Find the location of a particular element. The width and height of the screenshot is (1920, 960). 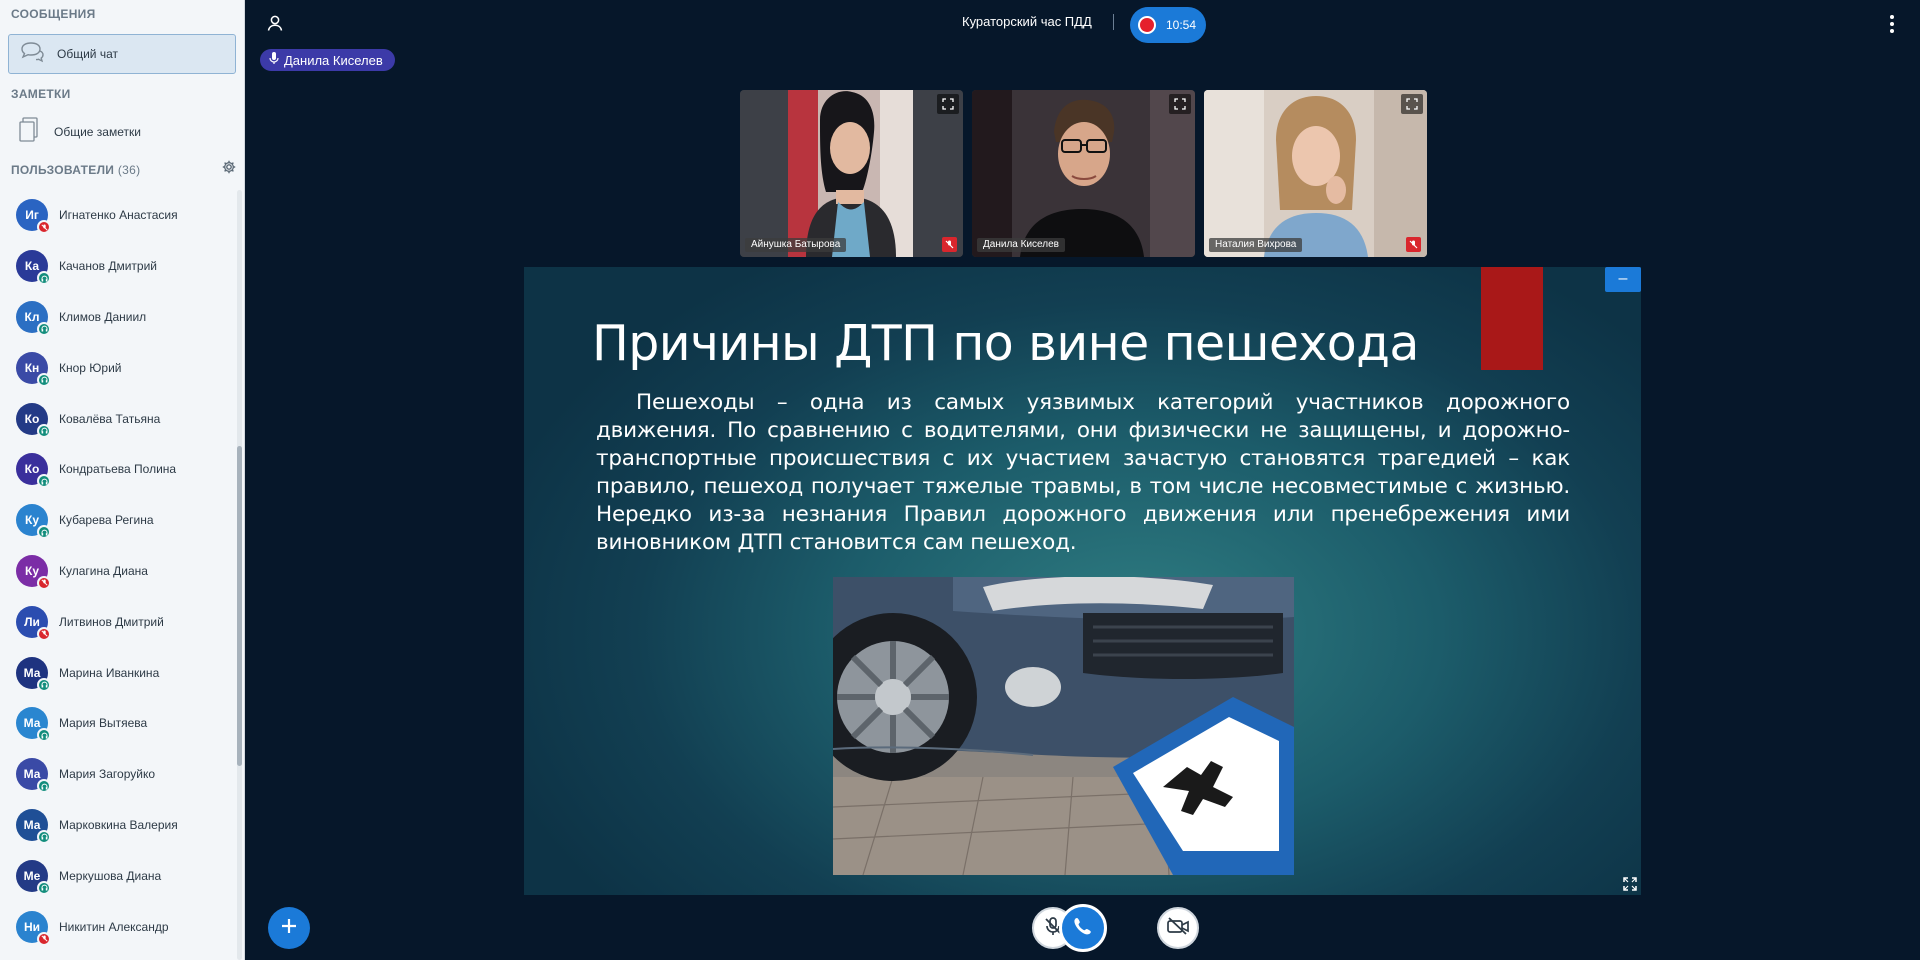

user-name: Марковкина Валерия is located at coordinates (118, 824).